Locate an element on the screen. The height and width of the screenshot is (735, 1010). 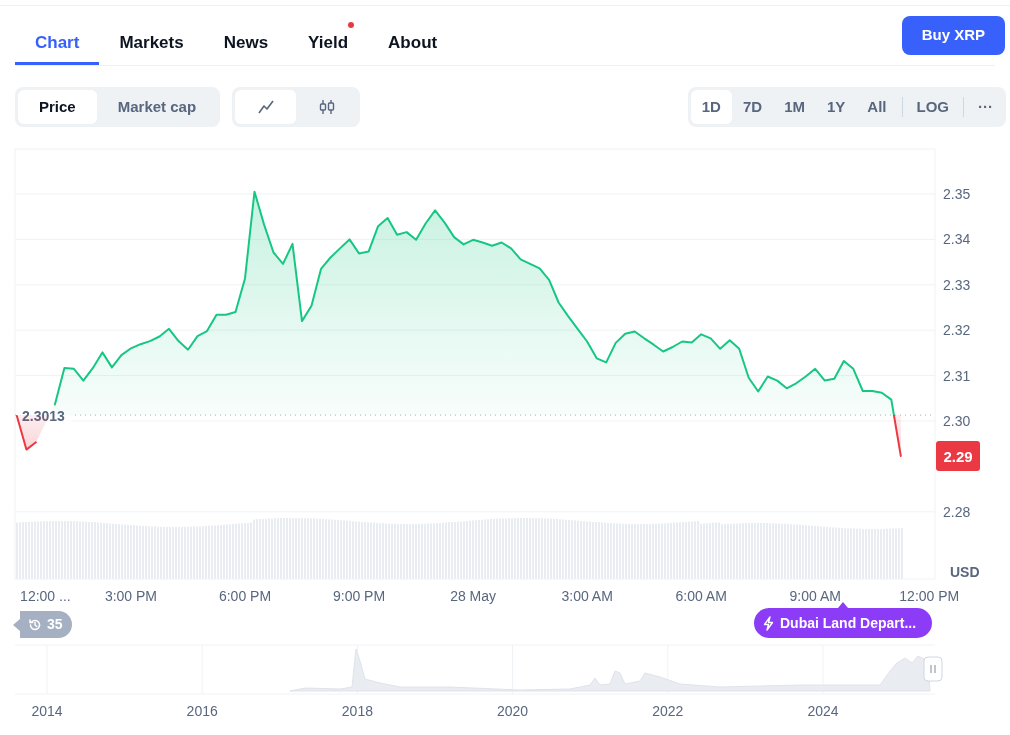
metric-option: Market cap is located at coordinates (157, 107).